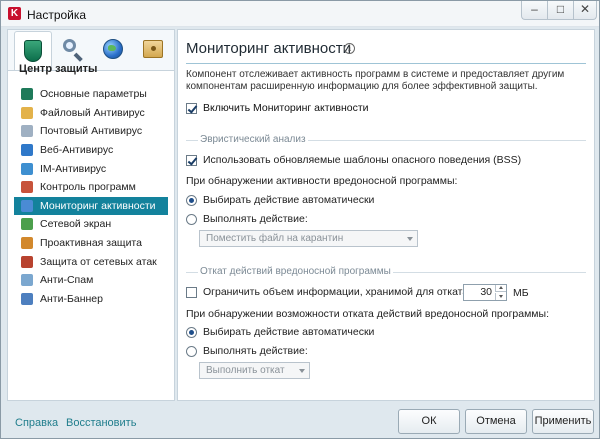  I want to click on cancel-button: Отмена, so click(496, 421).